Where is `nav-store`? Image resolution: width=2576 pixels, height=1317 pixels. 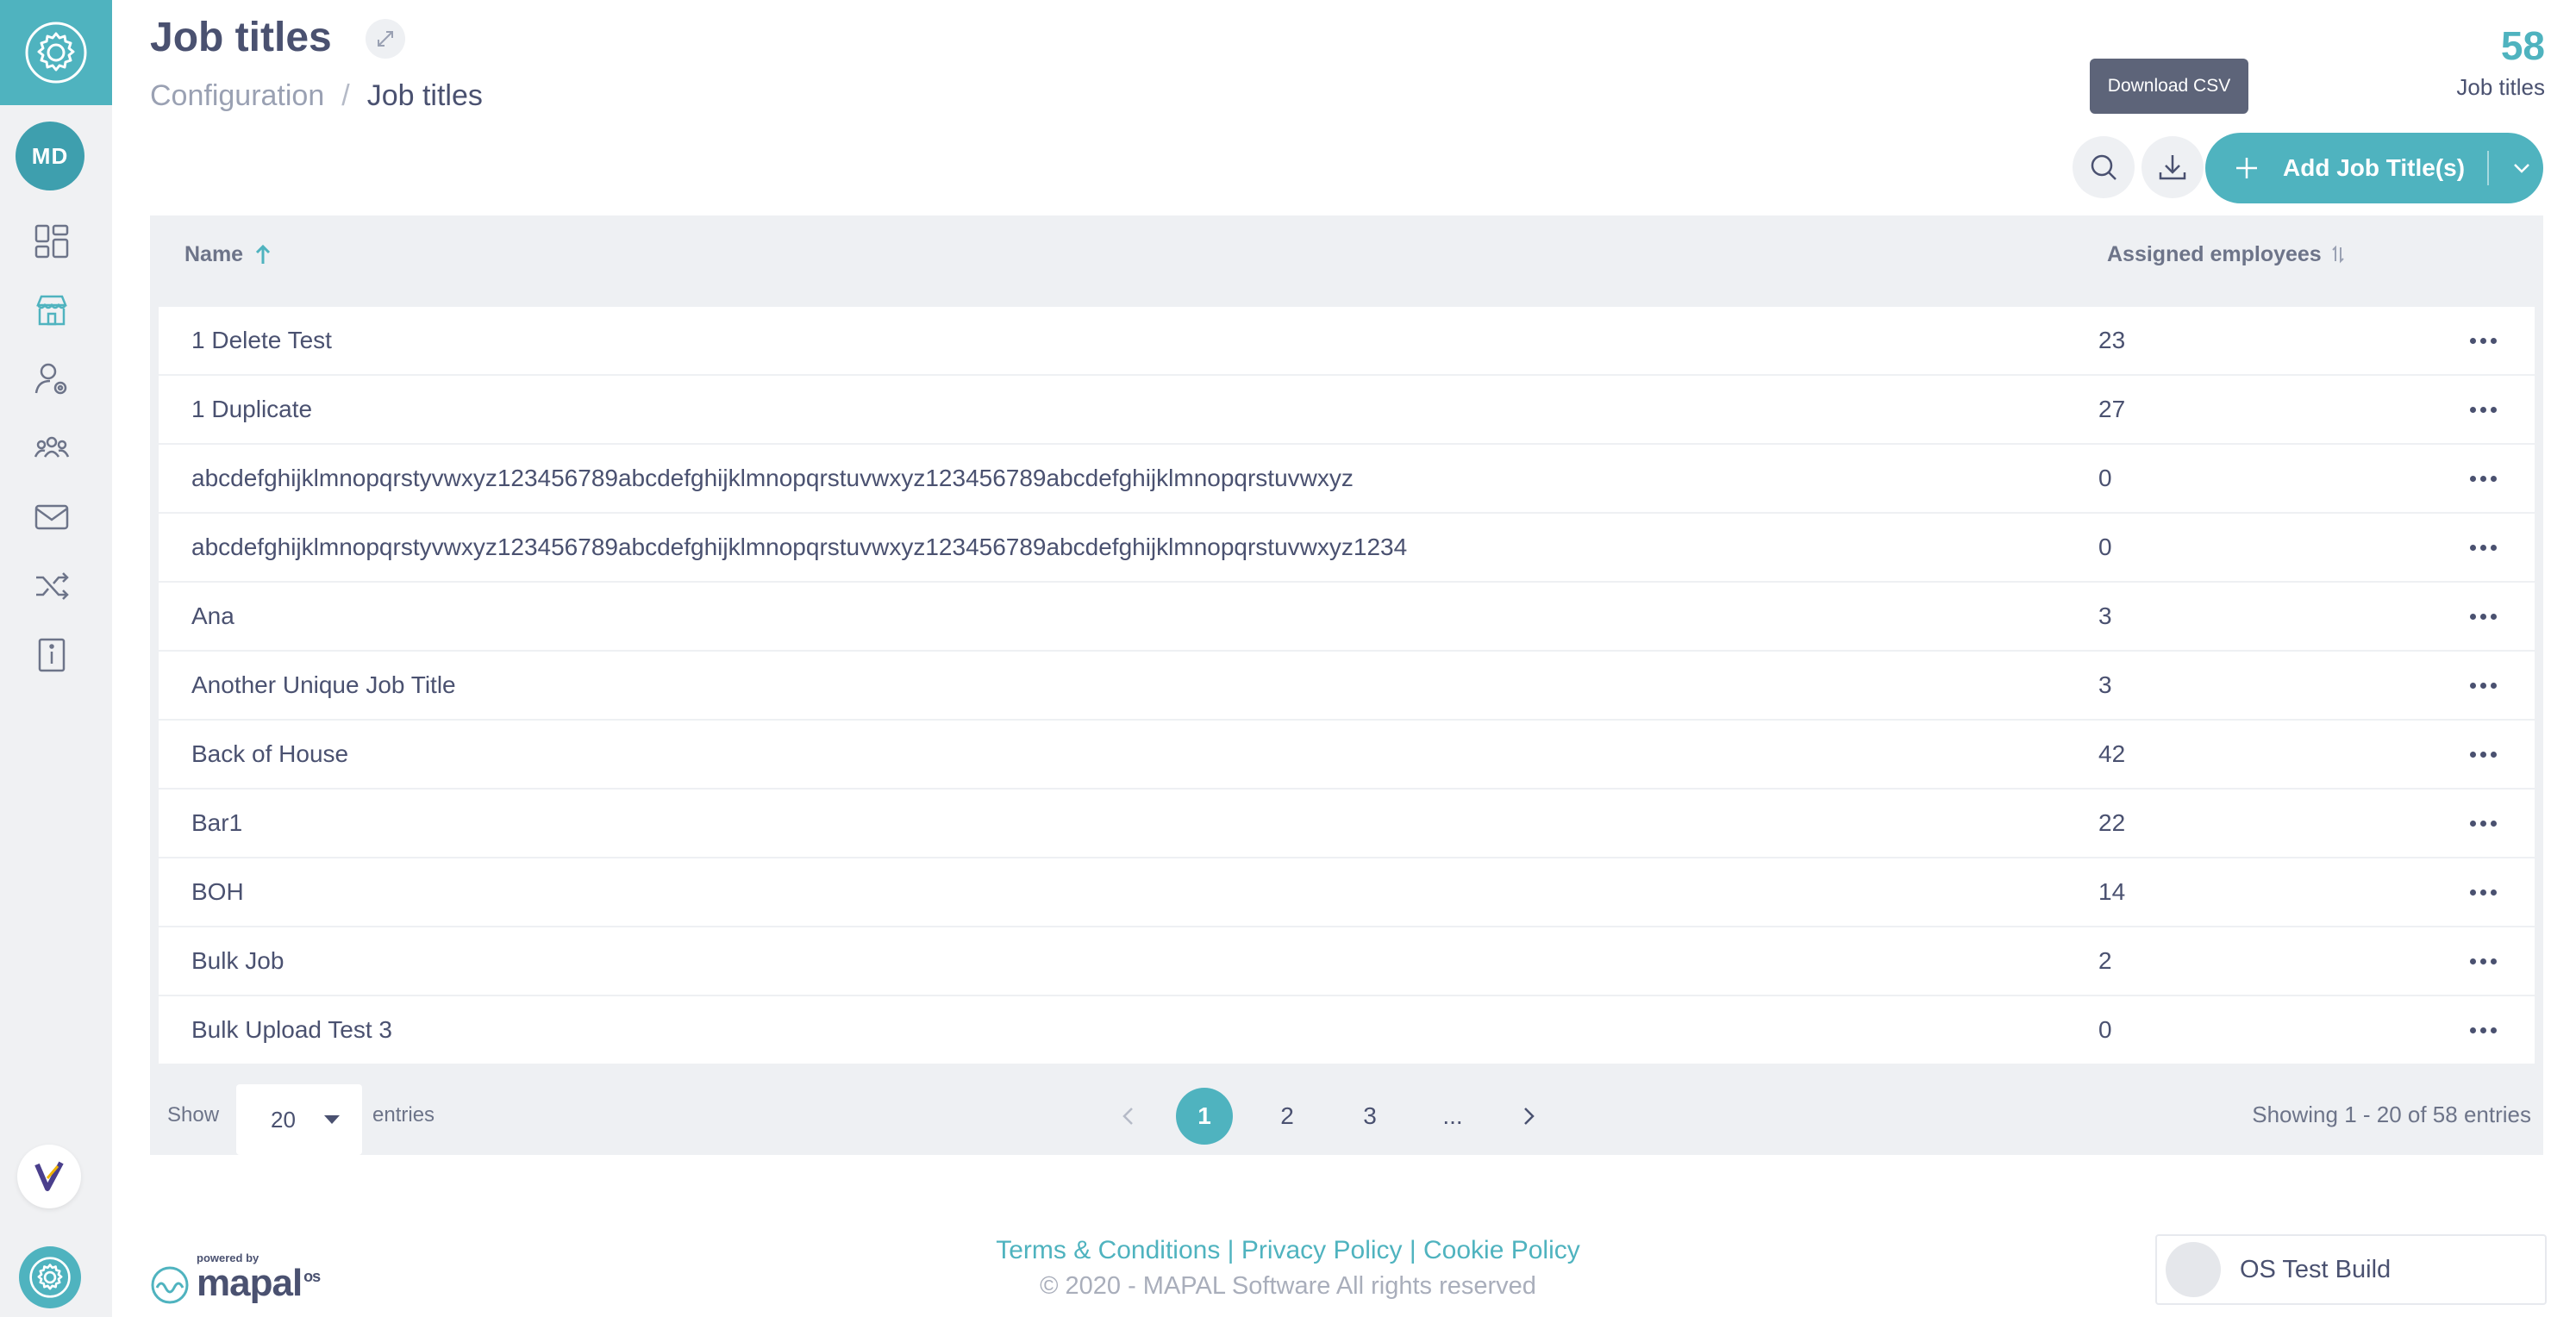
nav-store is located at coordinates (52, 310).